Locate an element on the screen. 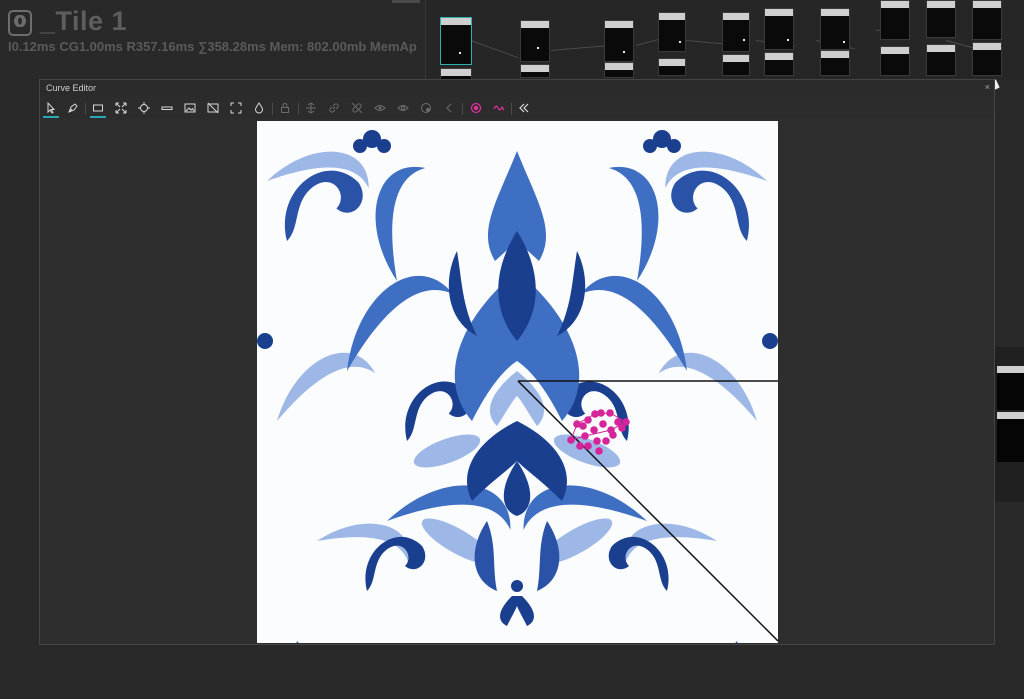  crosshair-icon is located at coordinates (144, 108).